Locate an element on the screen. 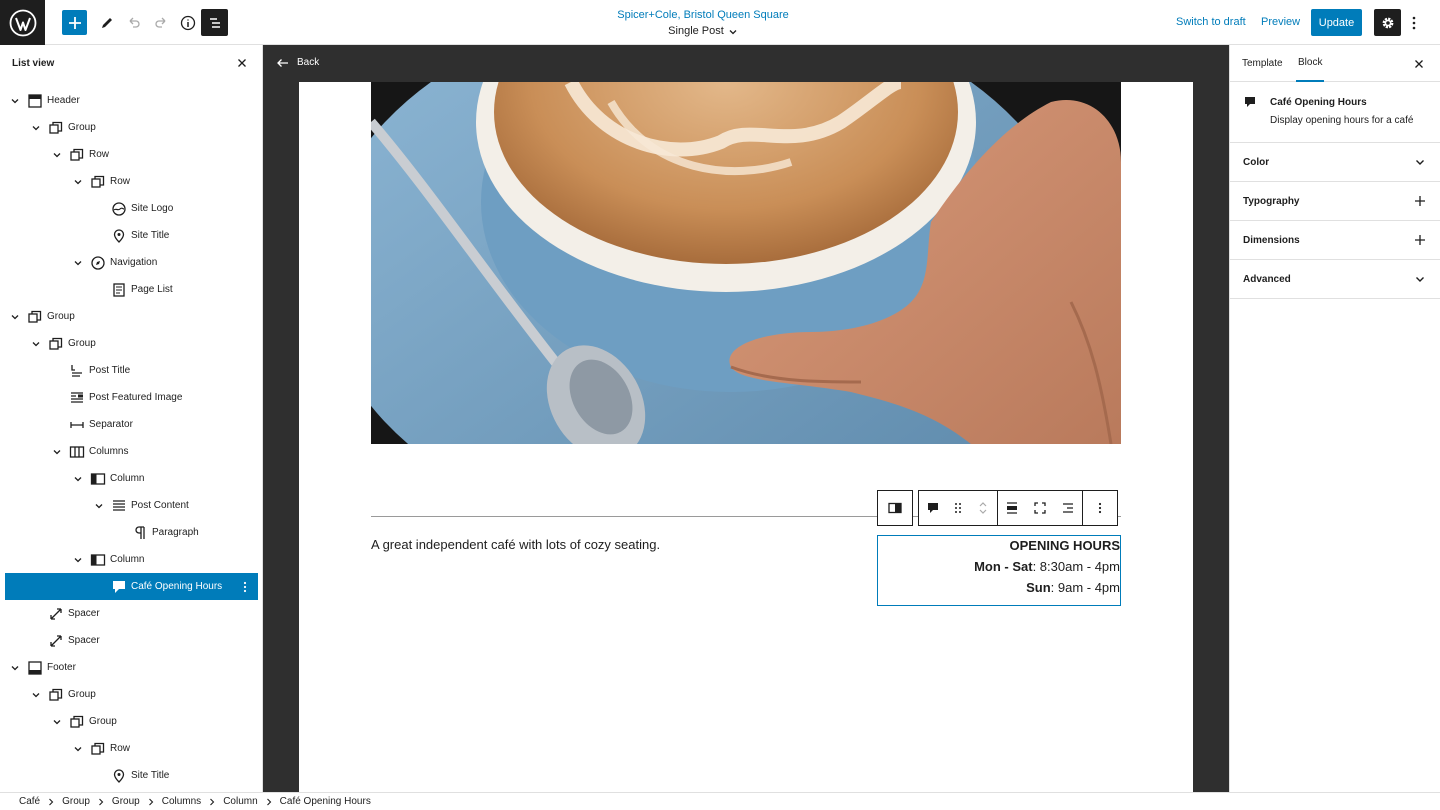 This screenshot has height=810, width=1440. full-height-button is located at coordinates (1040, 508).